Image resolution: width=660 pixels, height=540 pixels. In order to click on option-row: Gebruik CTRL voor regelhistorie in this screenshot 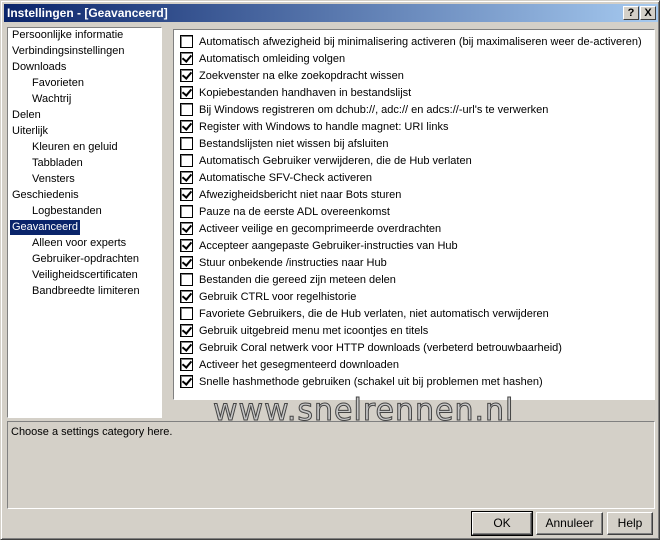, I will do `click(268, 296)`.